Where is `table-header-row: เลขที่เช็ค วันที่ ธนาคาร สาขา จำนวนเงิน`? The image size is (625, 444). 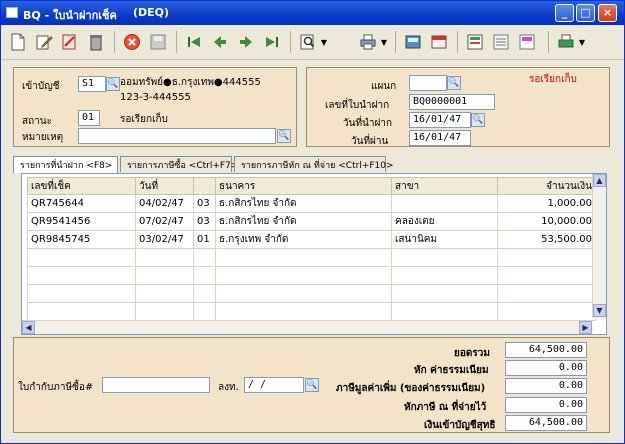
table-header-row: เลขที่เช็ค วันที่ ธนาคาร สาขา จำนวนเงิน is located at coordinates (311, 186).